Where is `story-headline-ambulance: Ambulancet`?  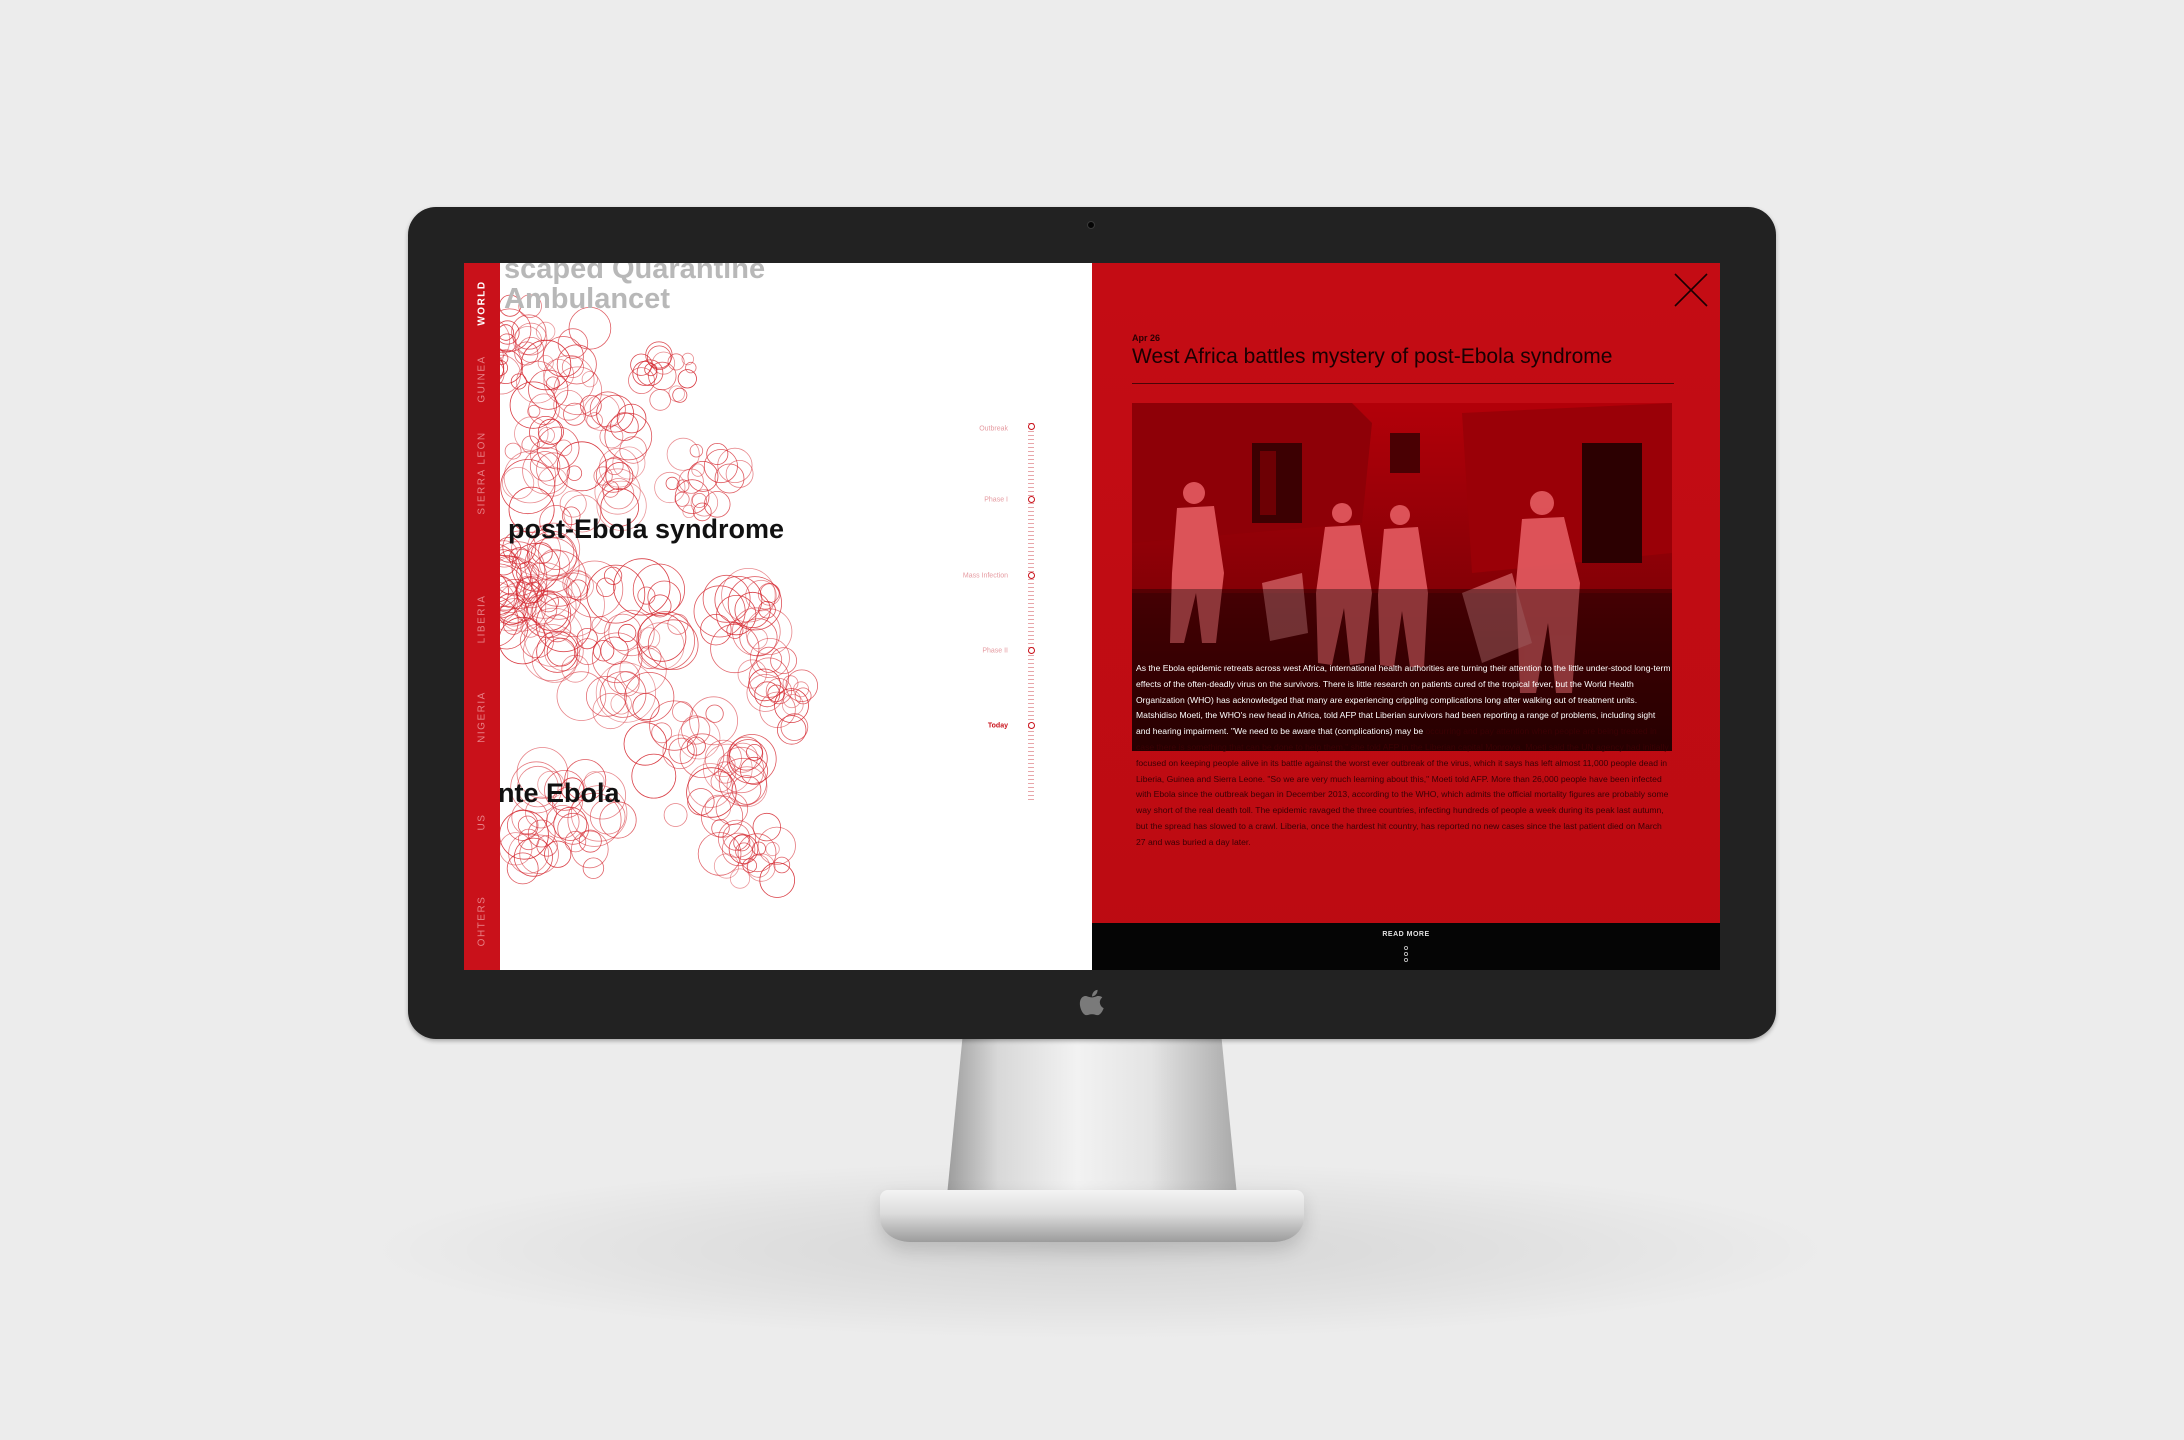 story-headline-ambulance: Ambulancet is located at coordinates (587, 299).